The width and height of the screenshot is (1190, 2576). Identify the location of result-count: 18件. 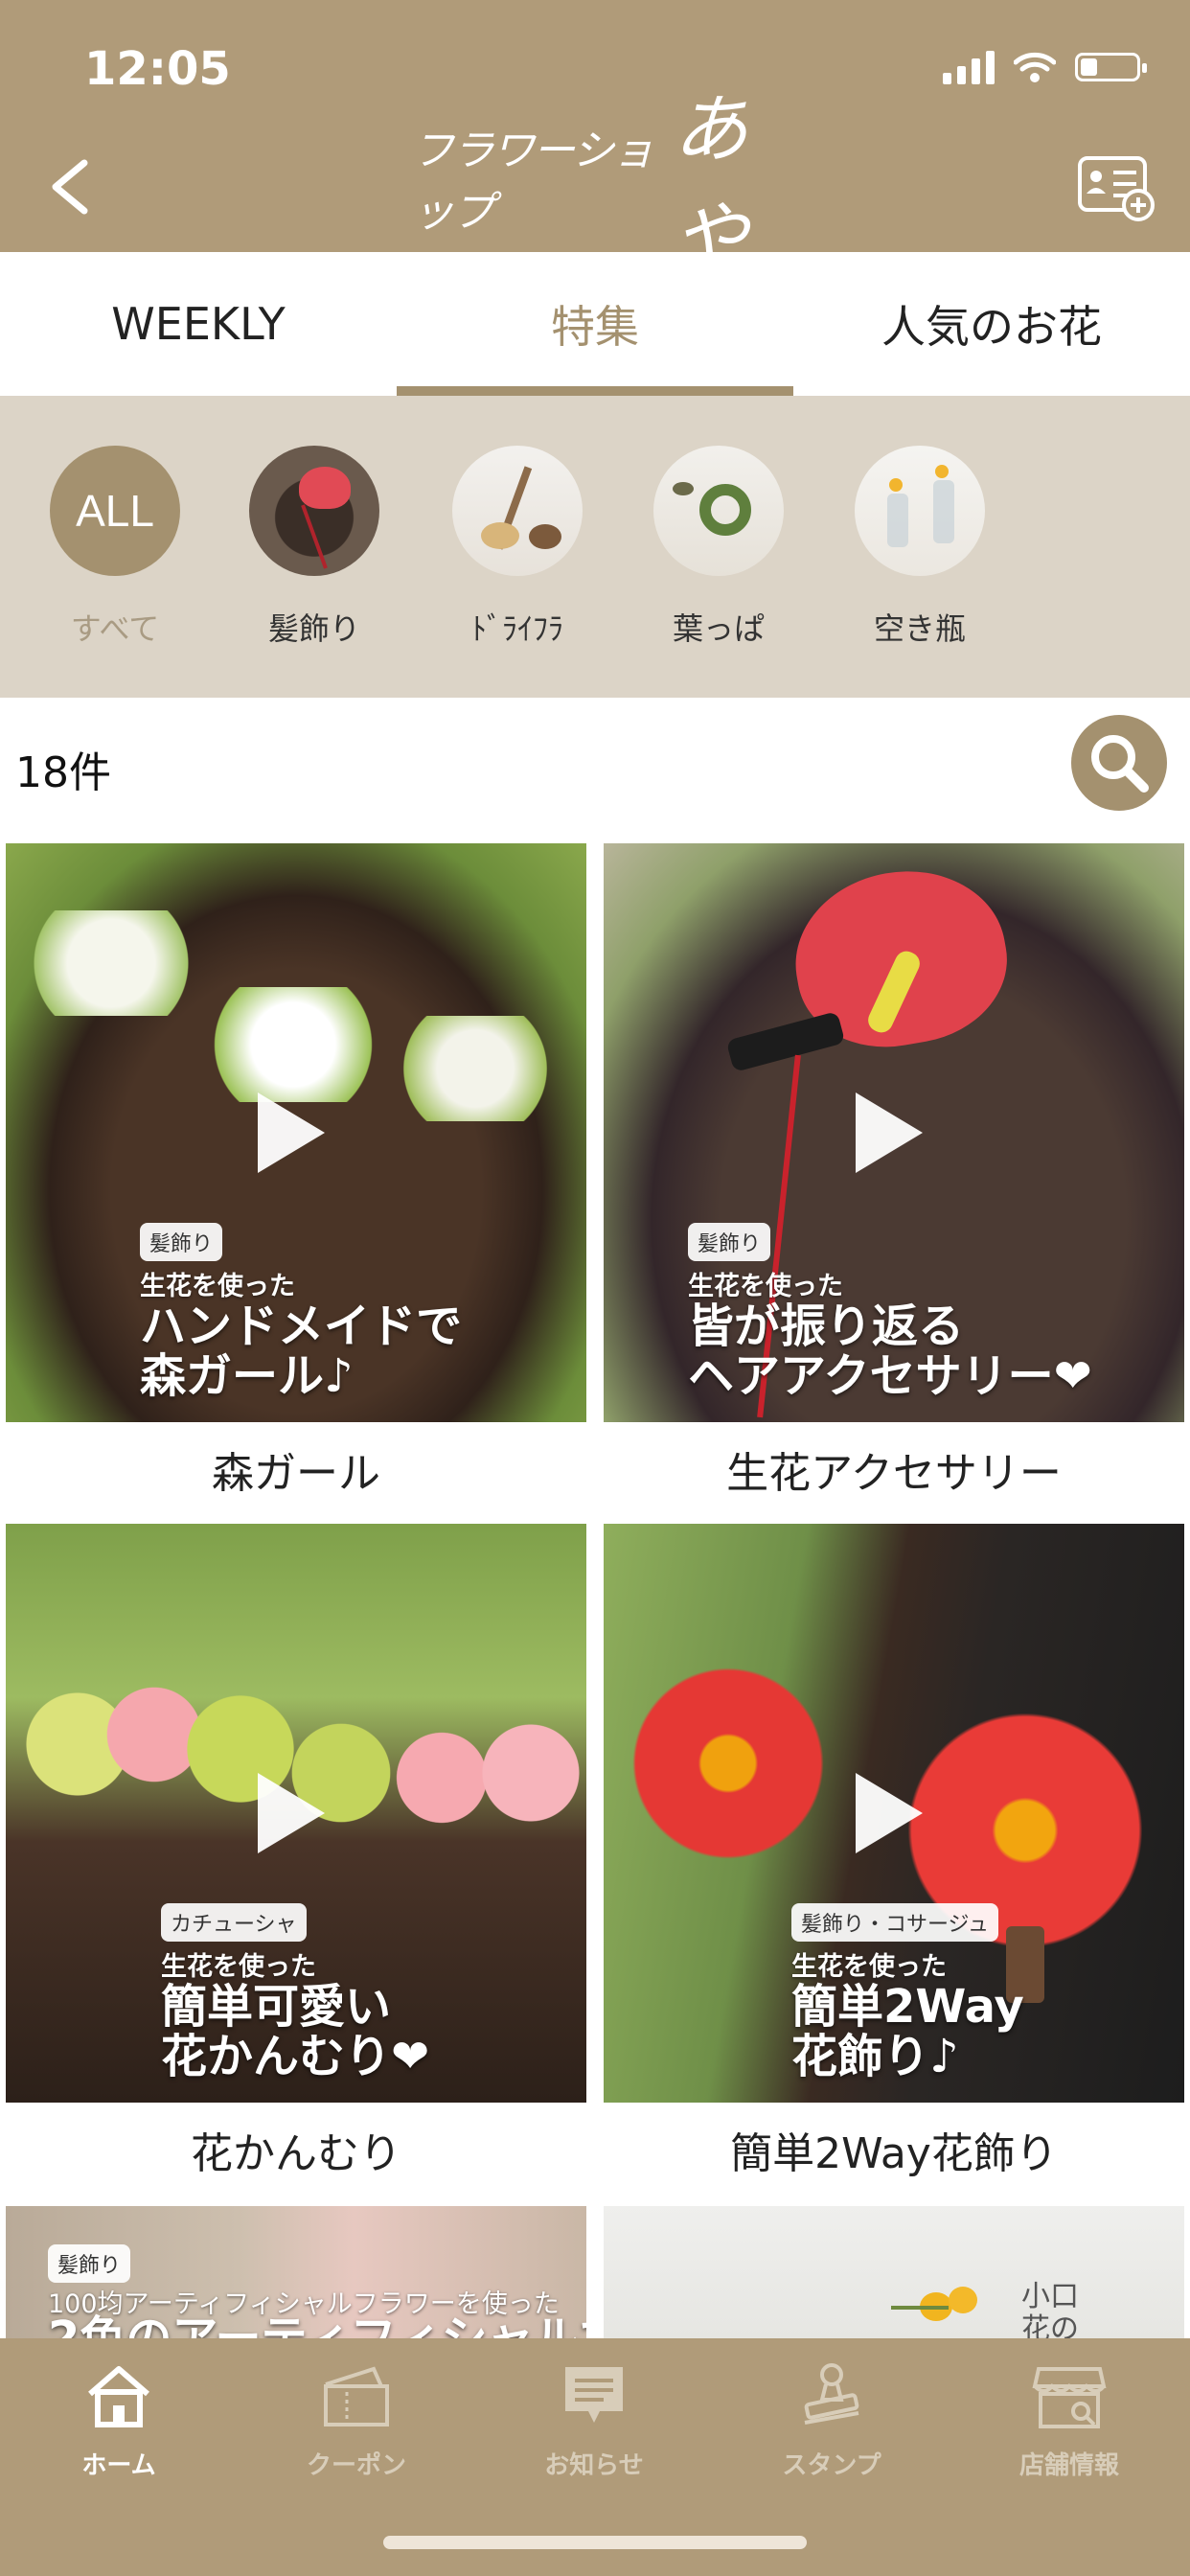
(63, 772).